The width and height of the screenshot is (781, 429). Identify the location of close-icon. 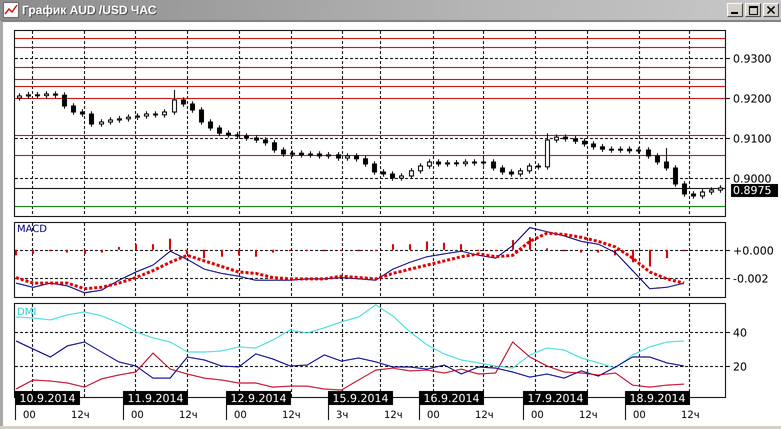
(771, 10).